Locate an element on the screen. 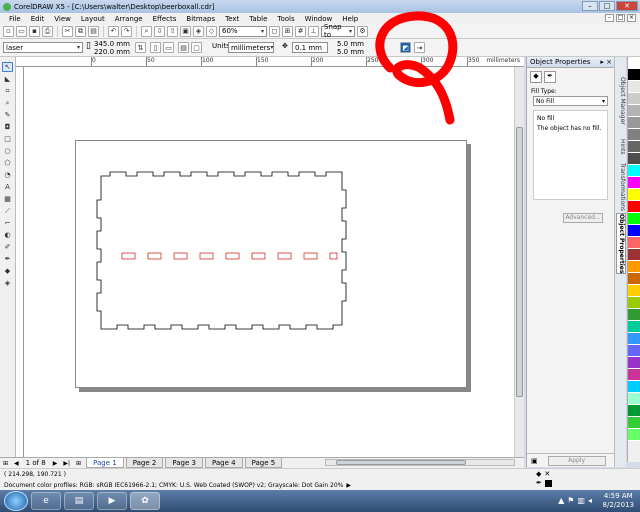  show-rulers-icon: ⊞ is located at coordinates (287, 31).